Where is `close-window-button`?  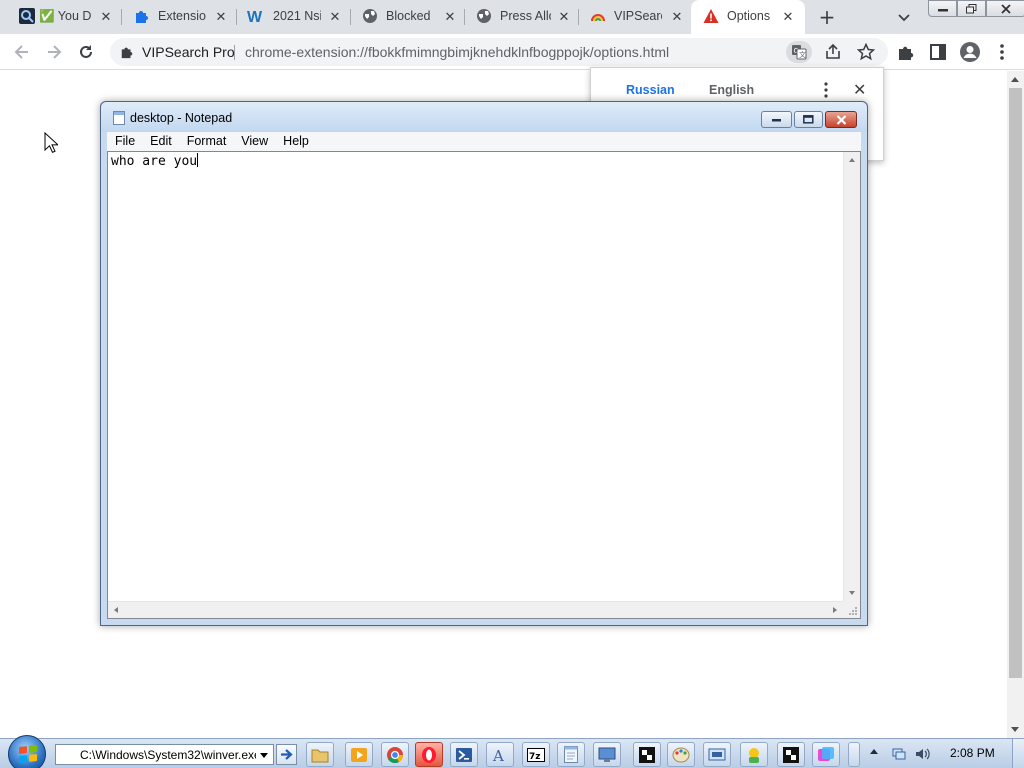
close-window-button is located at coordinates (1005, 8).